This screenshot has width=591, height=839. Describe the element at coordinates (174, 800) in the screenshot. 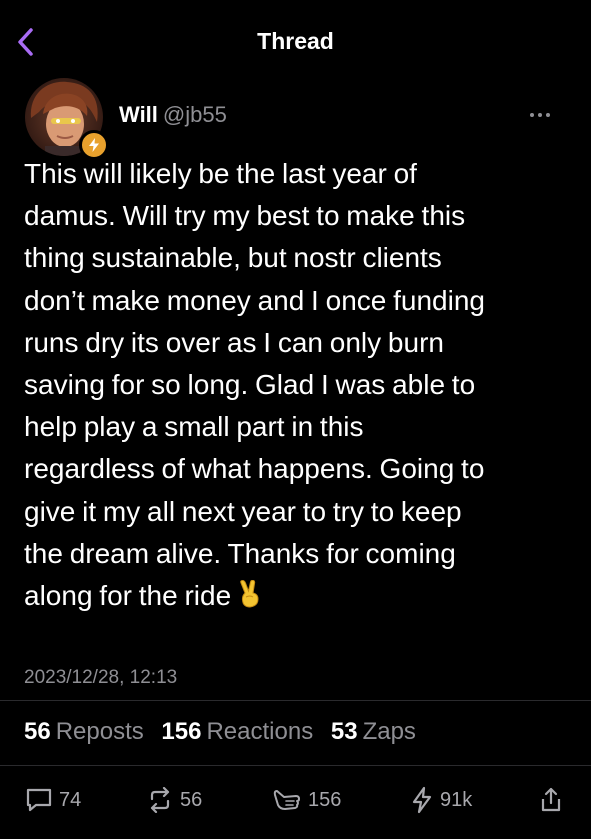

I see `repost-button: 56` at that location.